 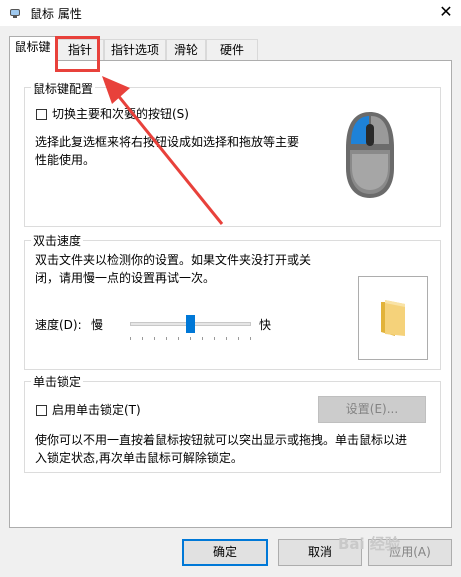 I want to click on test-folder-area, so click(x=393, y=318).